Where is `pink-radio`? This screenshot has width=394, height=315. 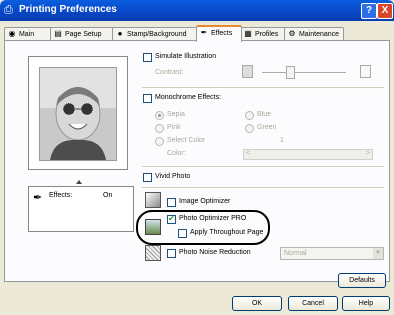 pink-radio is located at coordinates (159, 128).